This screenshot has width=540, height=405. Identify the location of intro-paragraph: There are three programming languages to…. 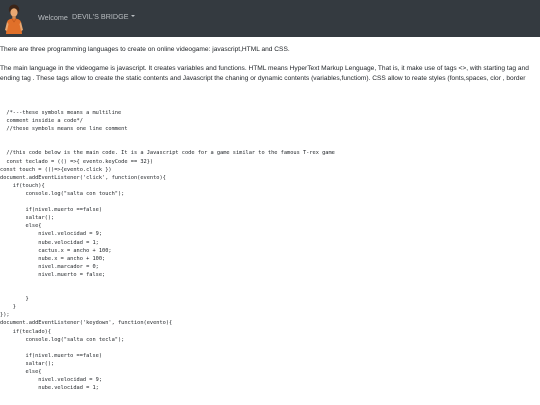
(145, 49).